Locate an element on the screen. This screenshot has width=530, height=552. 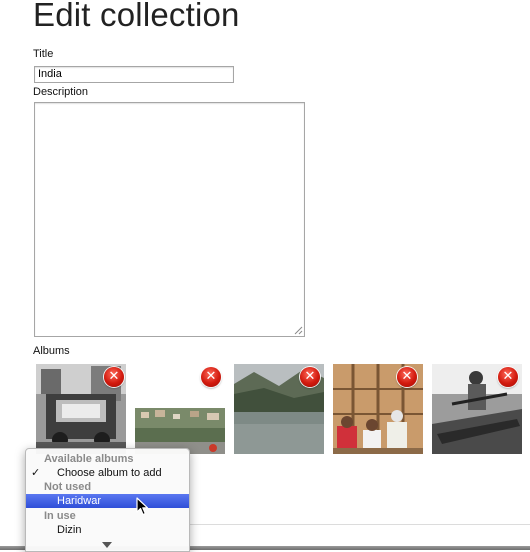
option-dizin-label: Dizin is located at coordinates (69, 530).